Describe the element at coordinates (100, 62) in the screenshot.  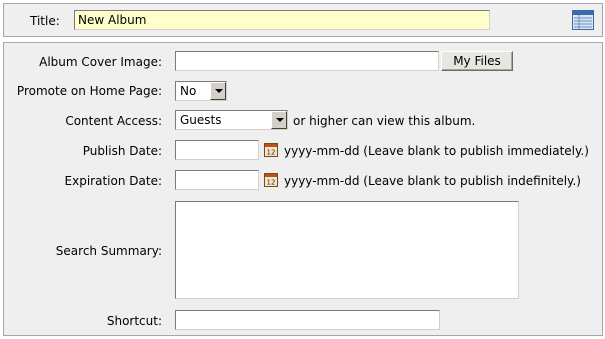
I see `album-cover-label: Album Cover Image:` at that location.